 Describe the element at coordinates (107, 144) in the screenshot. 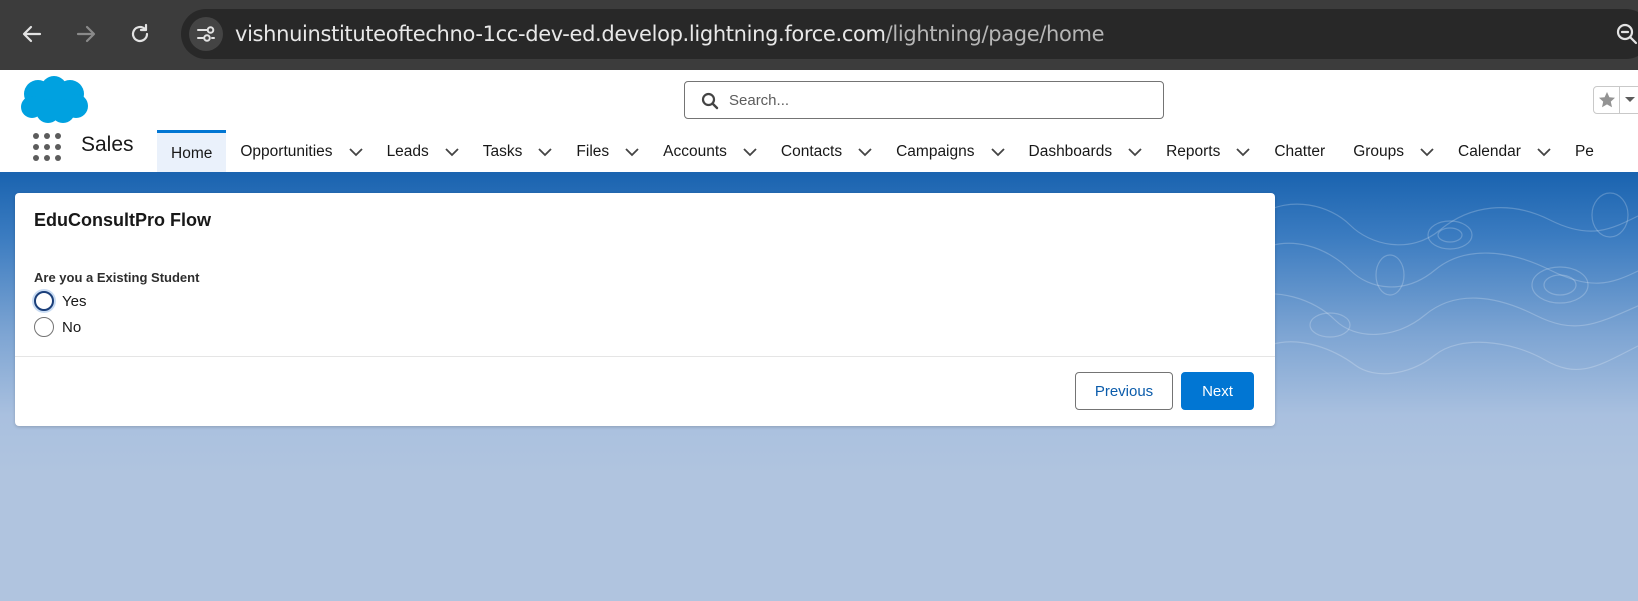

I see `app-name: Sales` at that location.